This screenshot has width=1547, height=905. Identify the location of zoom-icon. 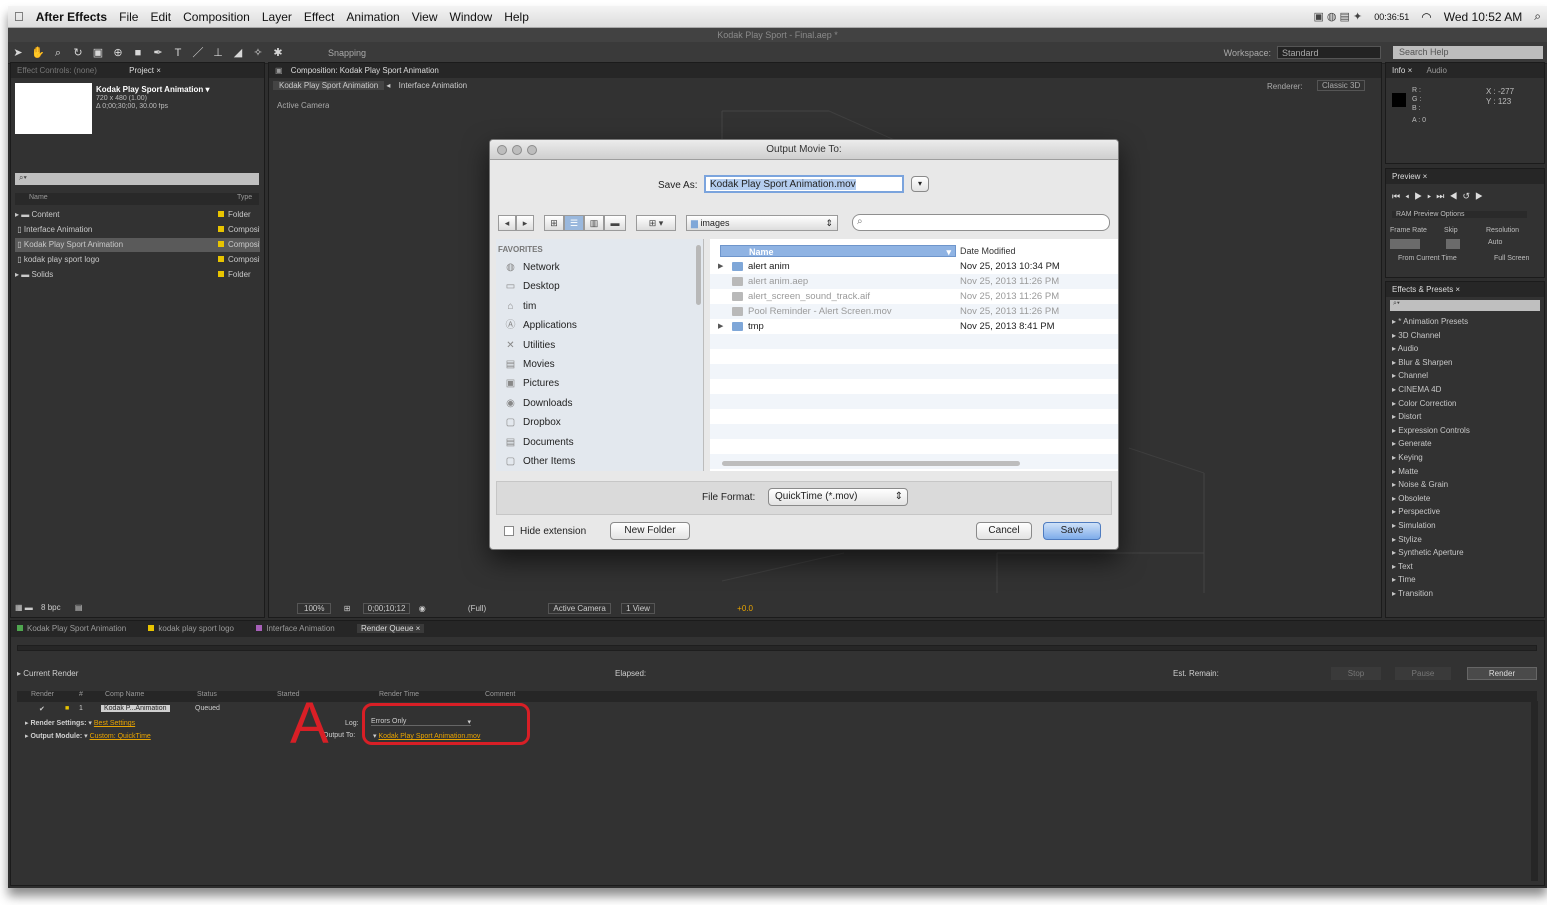
(532, 150).